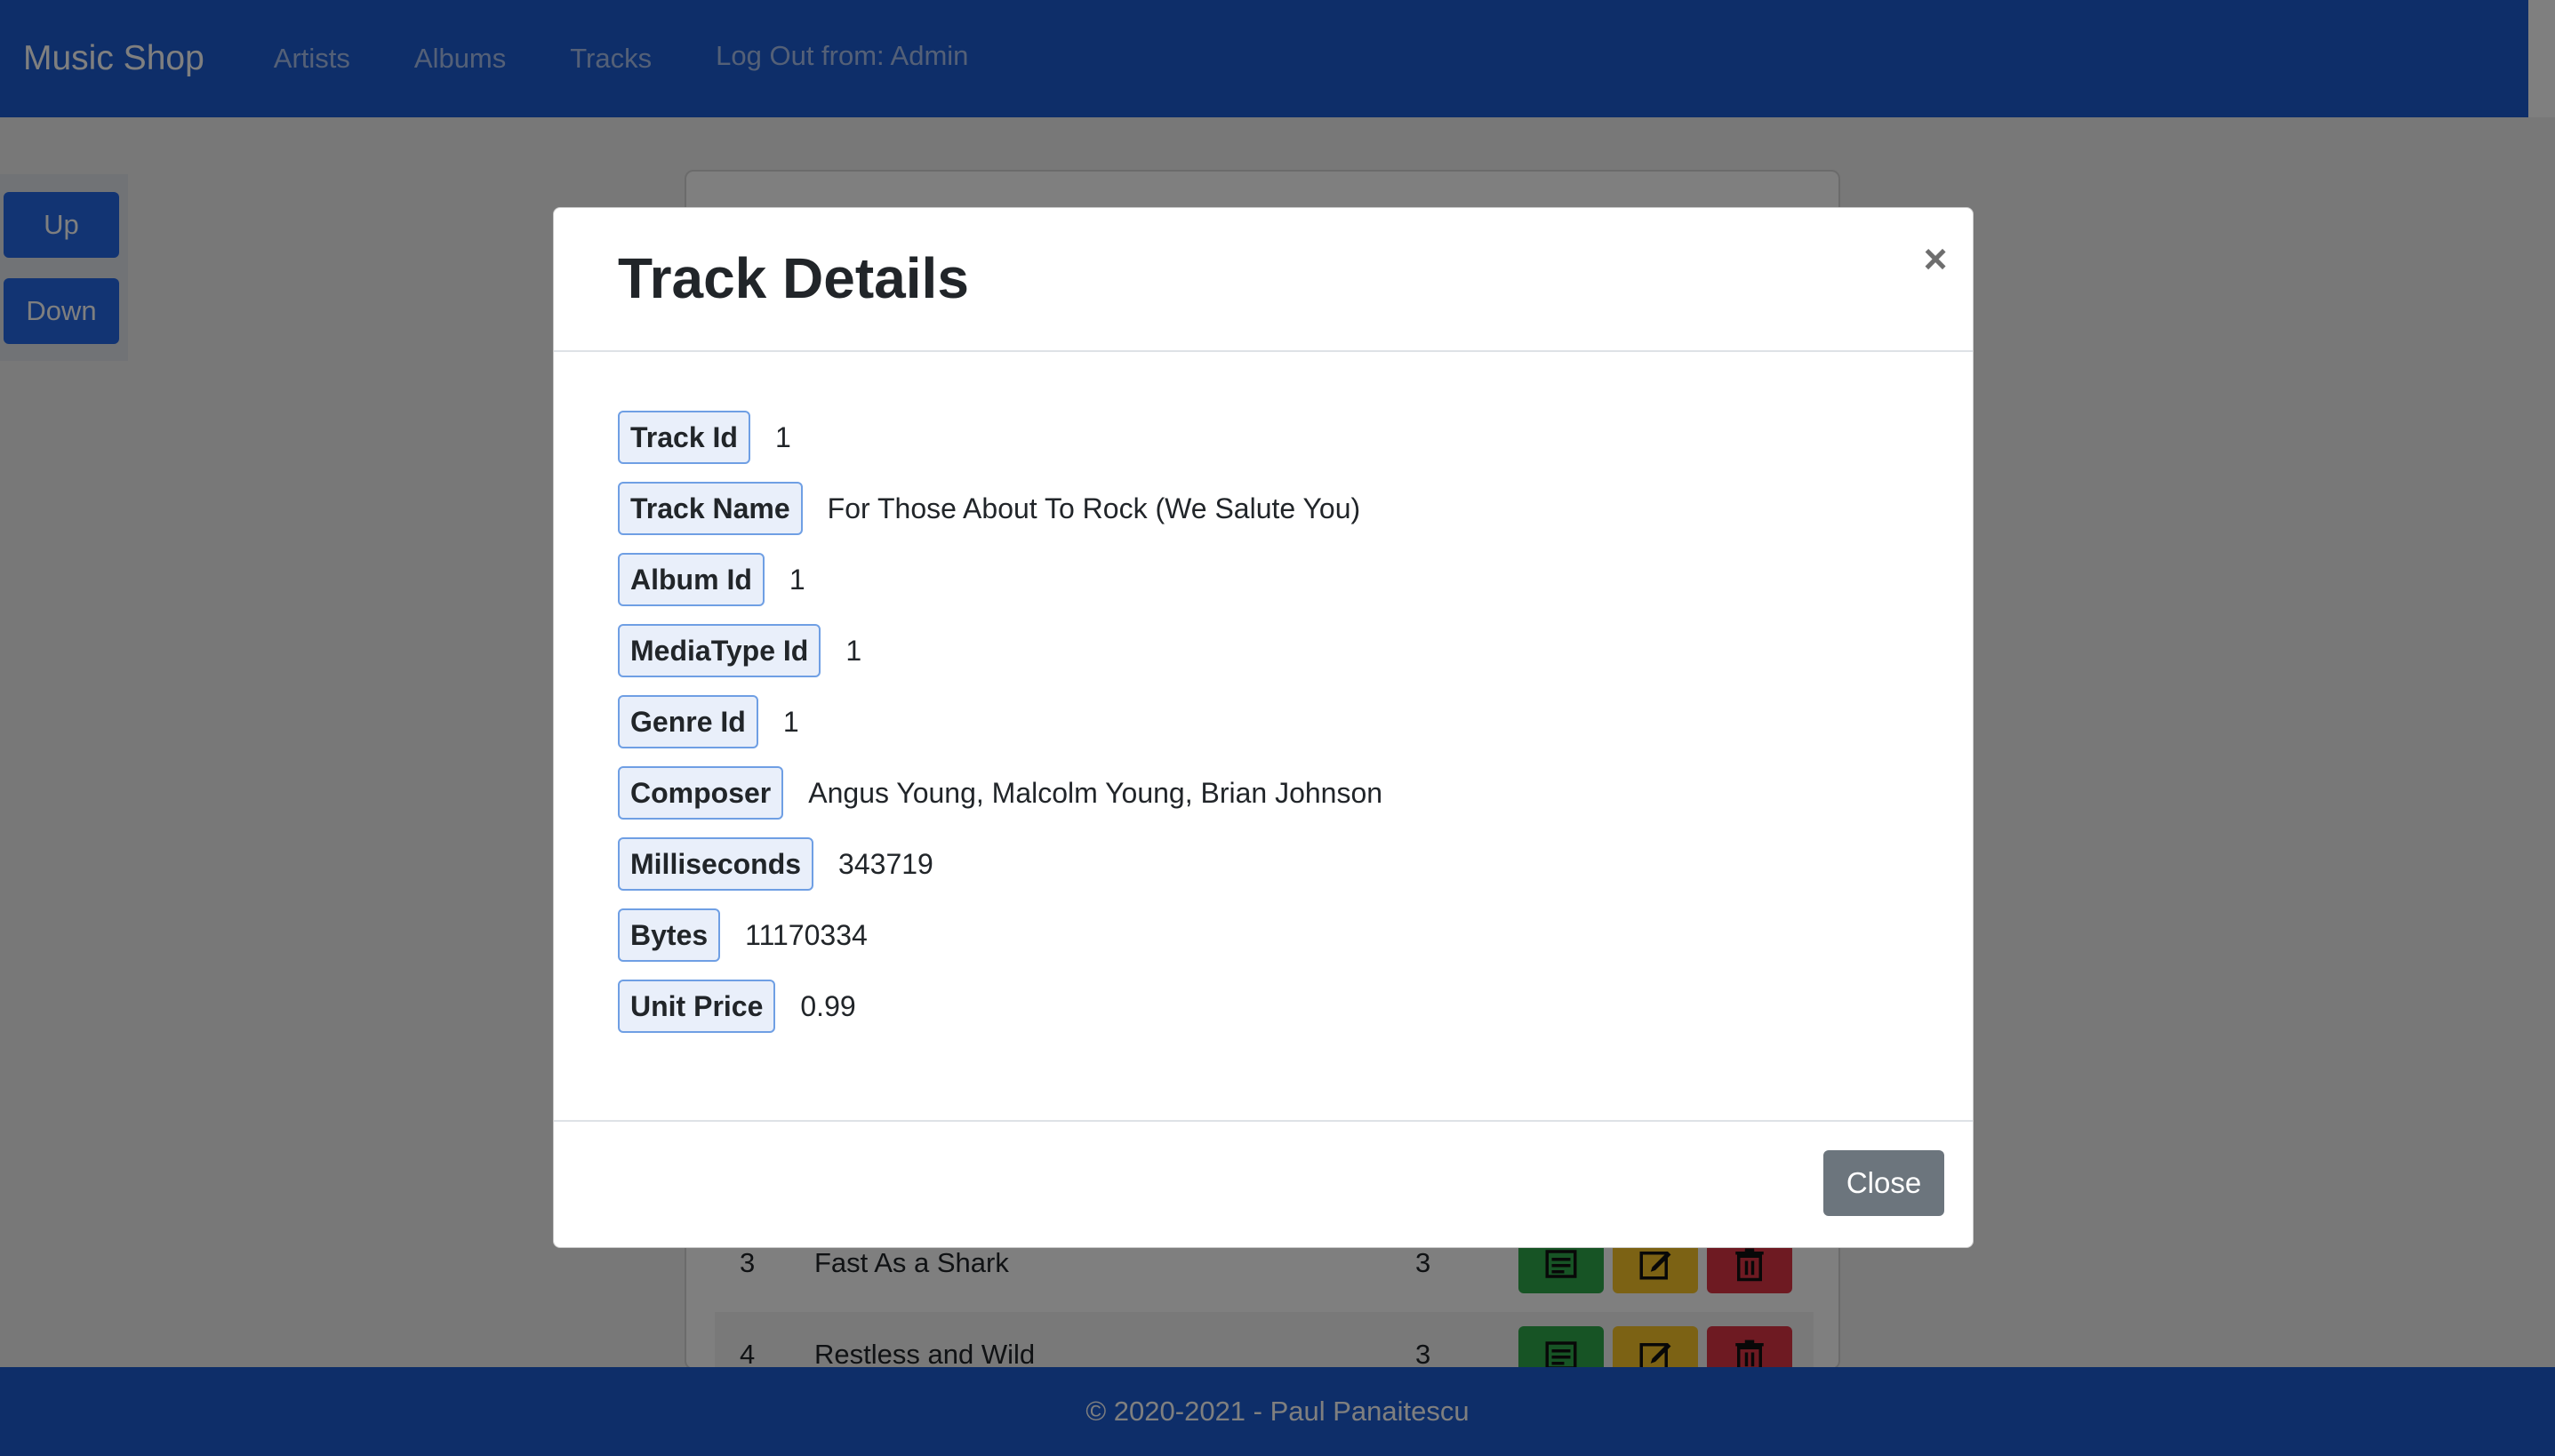 This screenshot has height=1456, width=2555. I want to click on detail-track-id: Track Id 1, so click(704, 437).